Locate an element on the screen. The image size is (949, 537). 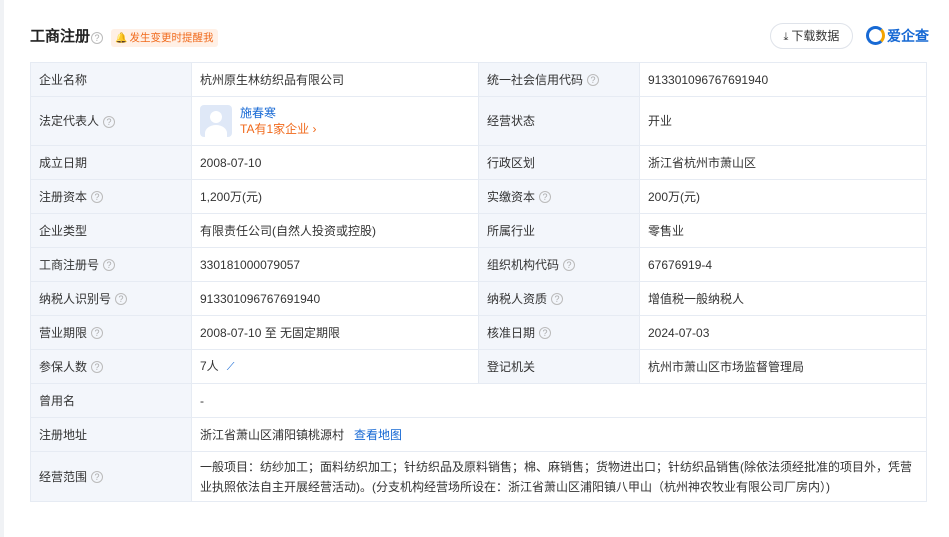
download-data-button: ⤓ 下载数据 is located at coordinates (811, 36).